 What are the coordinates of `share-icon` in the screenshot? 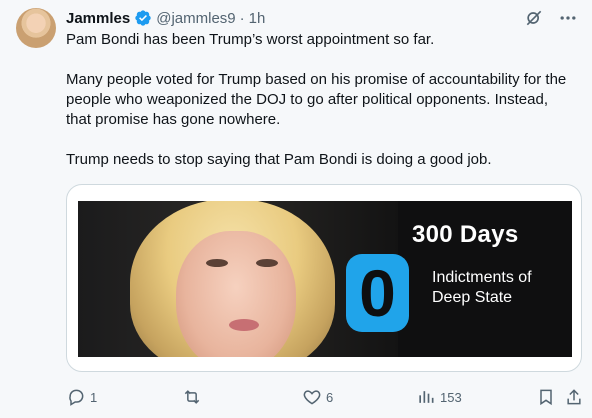 It's located at (574, 397).